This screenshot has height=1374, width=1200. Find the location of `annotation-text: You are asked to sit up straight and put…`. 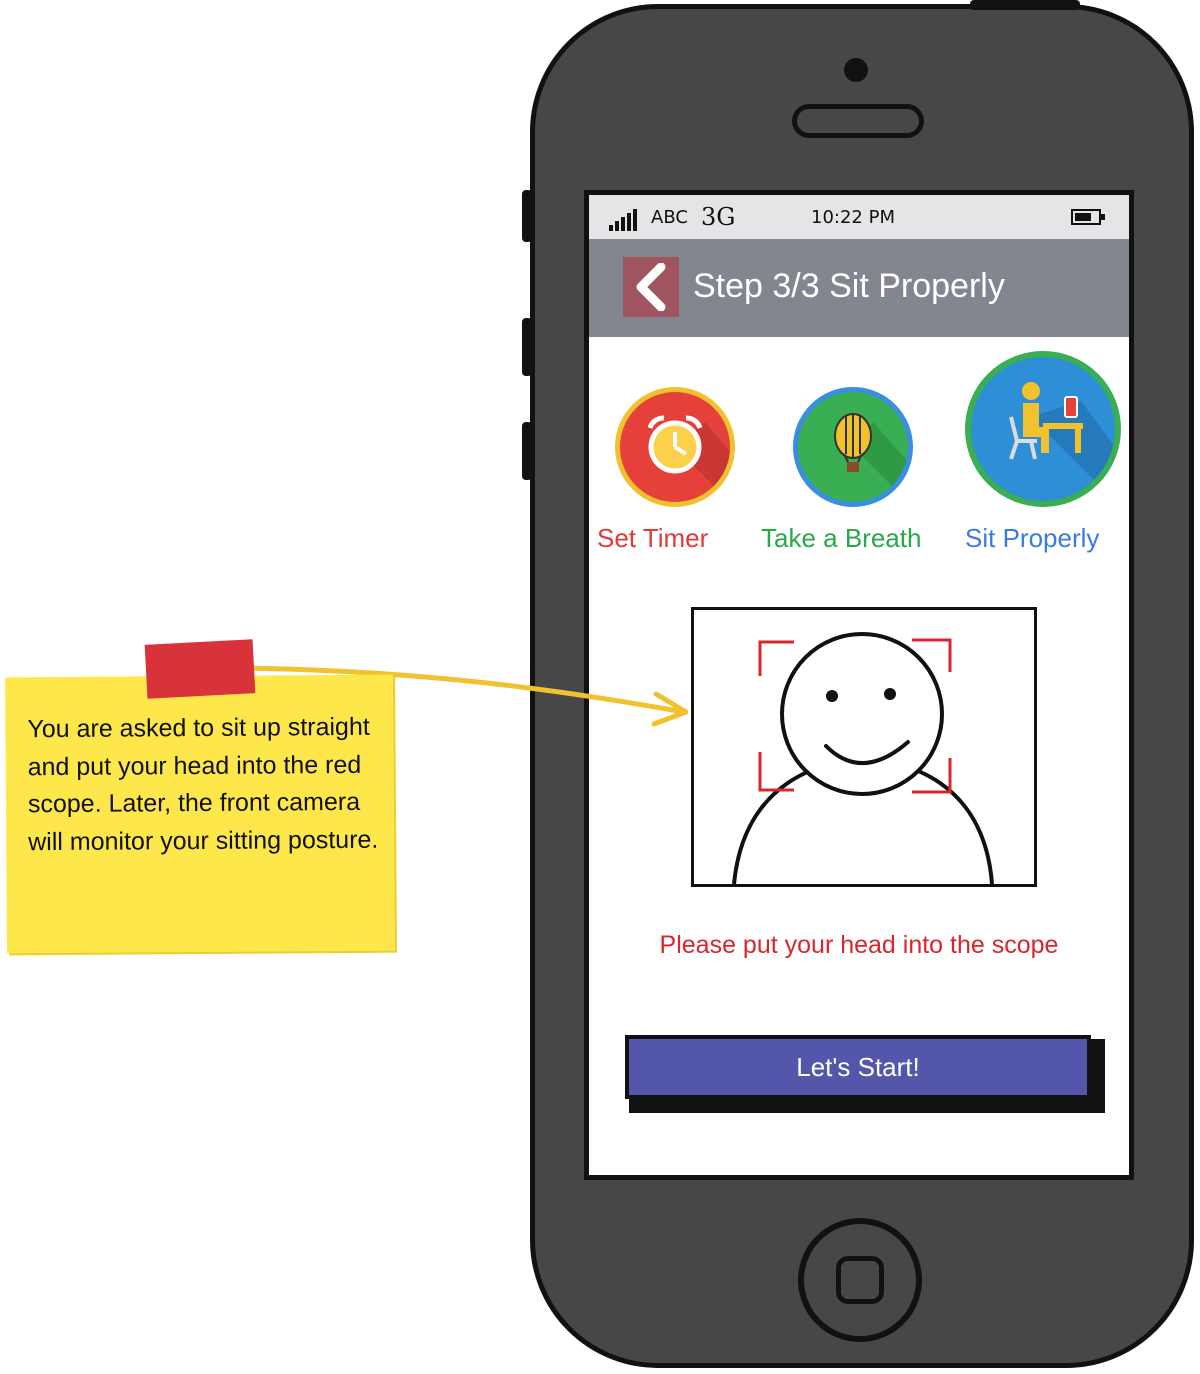

annotation-text: You are asked to sit up straight and put… is located at coordinates (203, 784).